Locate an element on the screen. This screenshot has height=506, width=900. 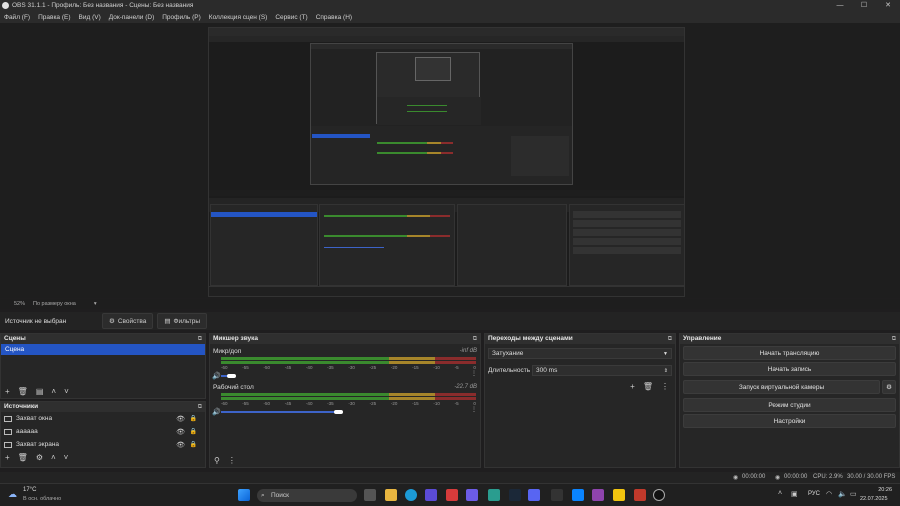
tick-label: -40 is located at coordinates (309, 367).